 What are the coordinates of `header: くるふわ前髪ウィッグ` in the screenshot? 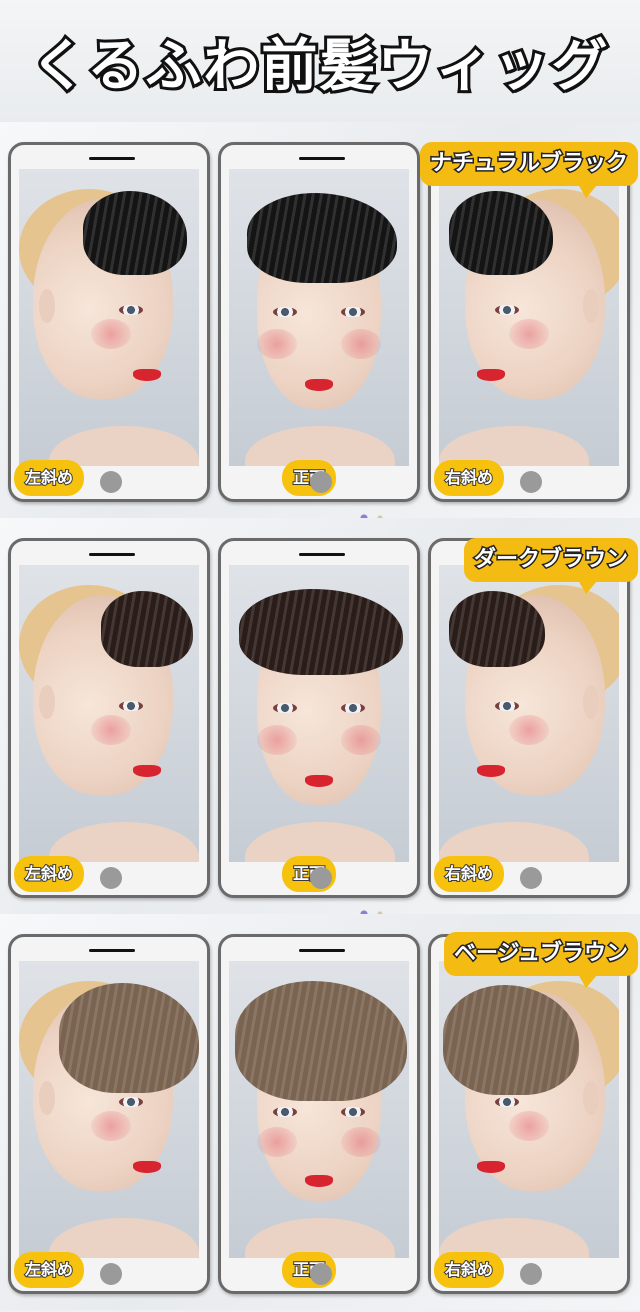 It's located at (320, 61).